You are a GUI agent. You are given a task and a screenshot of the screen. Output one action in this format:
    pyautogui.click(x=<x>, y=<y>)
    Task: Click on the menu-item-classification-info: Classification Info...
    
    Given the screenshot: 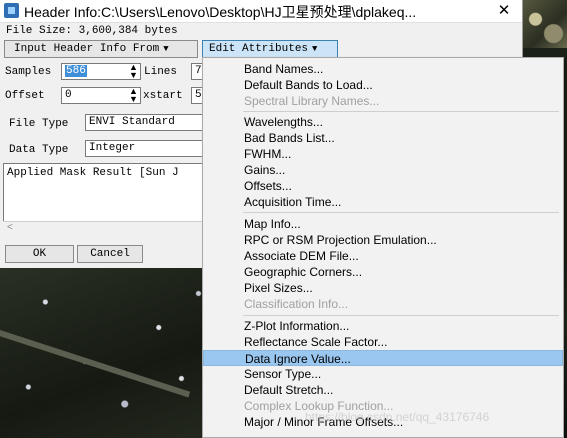 What is the action you would take?
    pyautogui.click(x=296, y=304)
    